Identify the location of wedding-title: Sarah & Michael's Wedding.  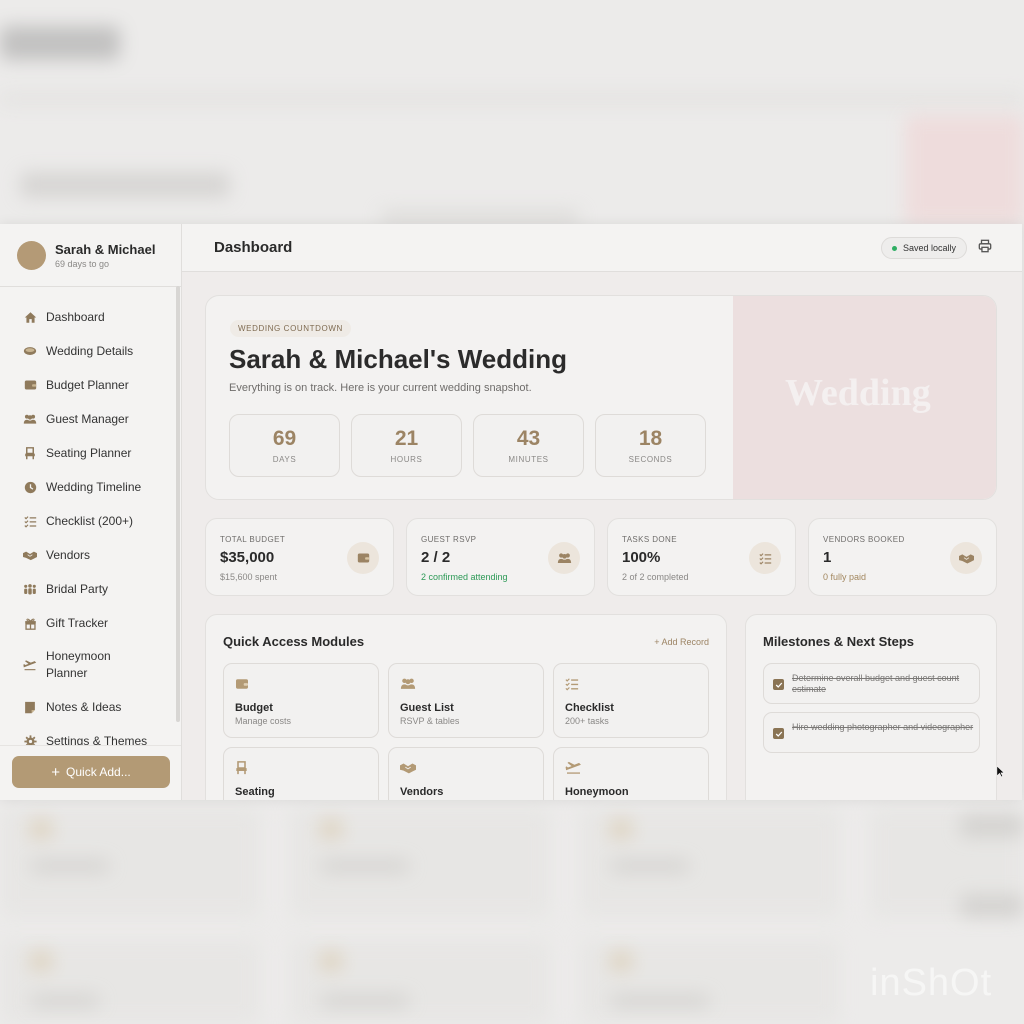
(398, 359).